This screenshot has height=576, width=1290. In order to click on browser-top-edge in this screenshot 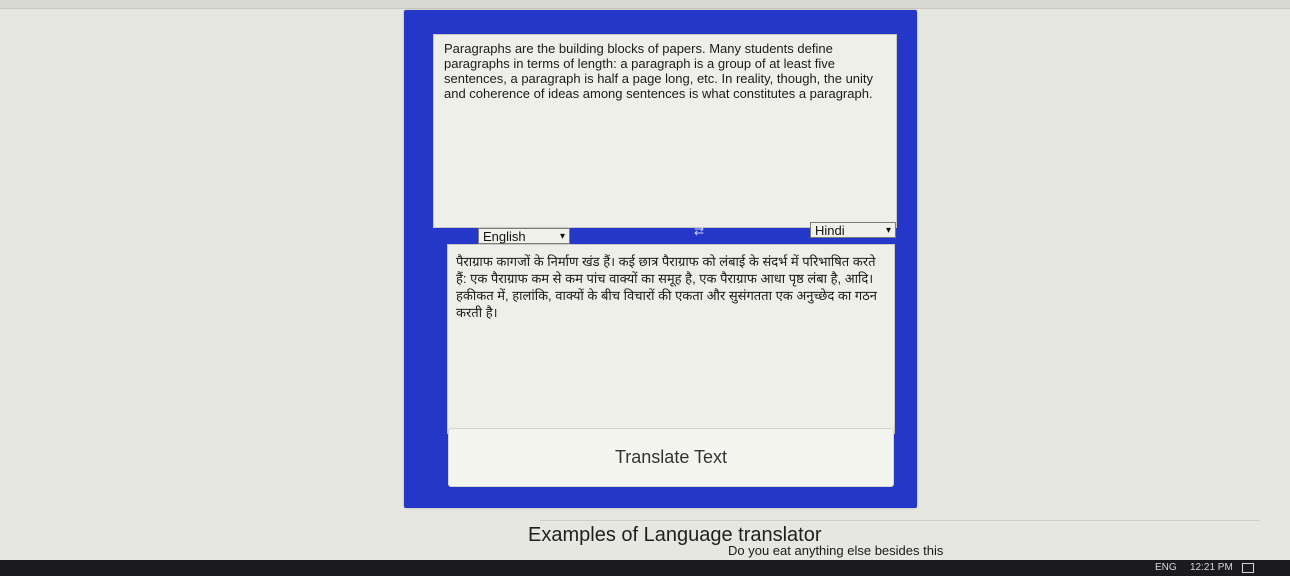, I will do `click(645, 4)`.